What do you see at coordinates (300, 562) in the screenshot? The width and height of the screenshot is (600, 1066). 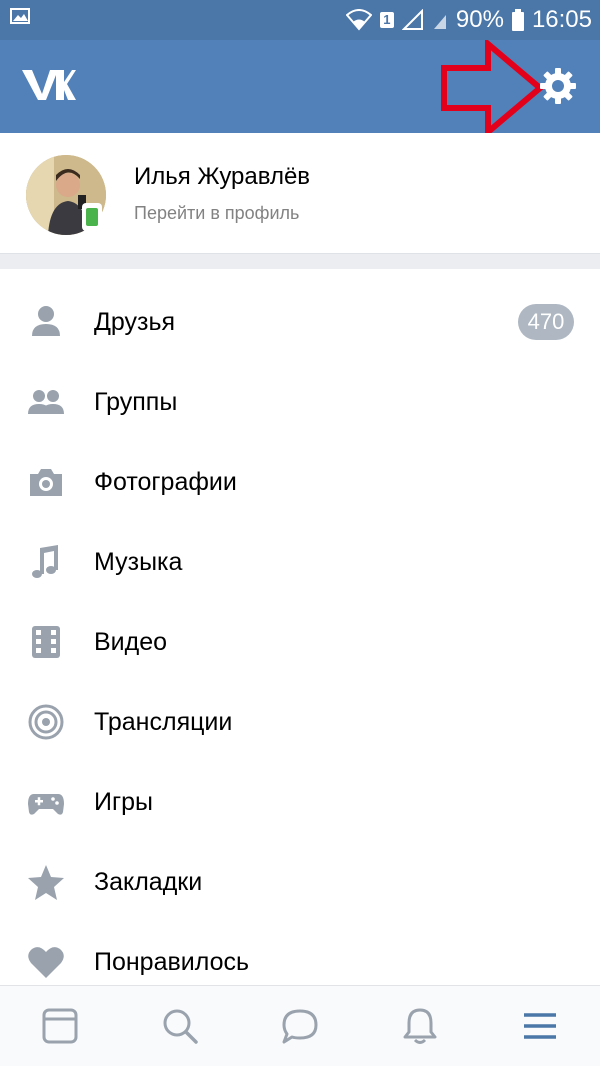 I see `menu-item-music: Музыка` at bounding box center [300, 562].